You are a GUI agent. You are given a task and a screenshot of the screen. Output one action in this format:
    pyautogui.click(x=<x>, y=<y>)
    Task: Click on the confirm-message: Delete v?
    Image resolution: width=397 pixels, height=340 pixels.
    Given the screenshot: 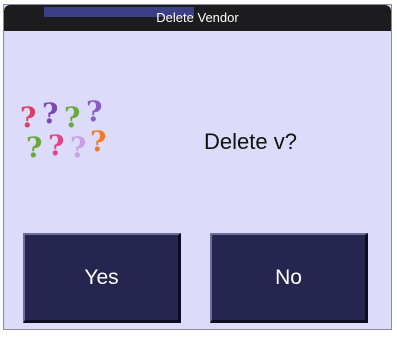 What is the action you would take?
    pyautogui.click(x=250, y=141)
    